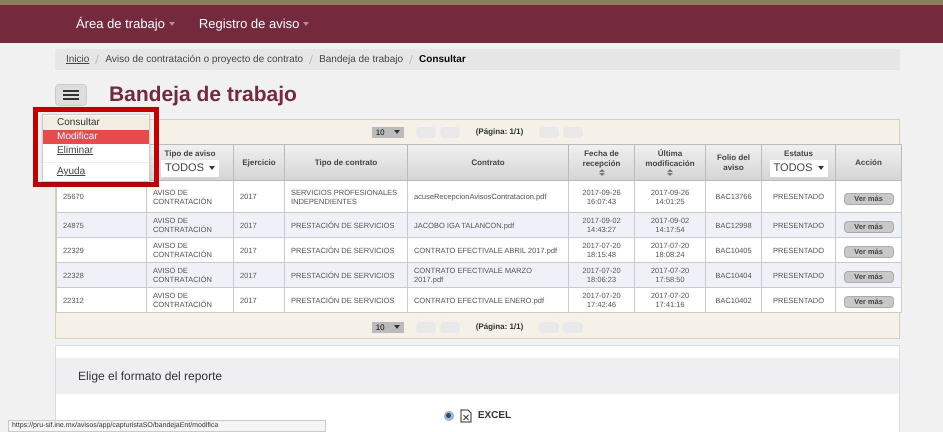 This screenshot has width=943, height=432. Describe the element at coordinates (495, 416) in the screenshot. I see `option-label: EXCEL` at that location.